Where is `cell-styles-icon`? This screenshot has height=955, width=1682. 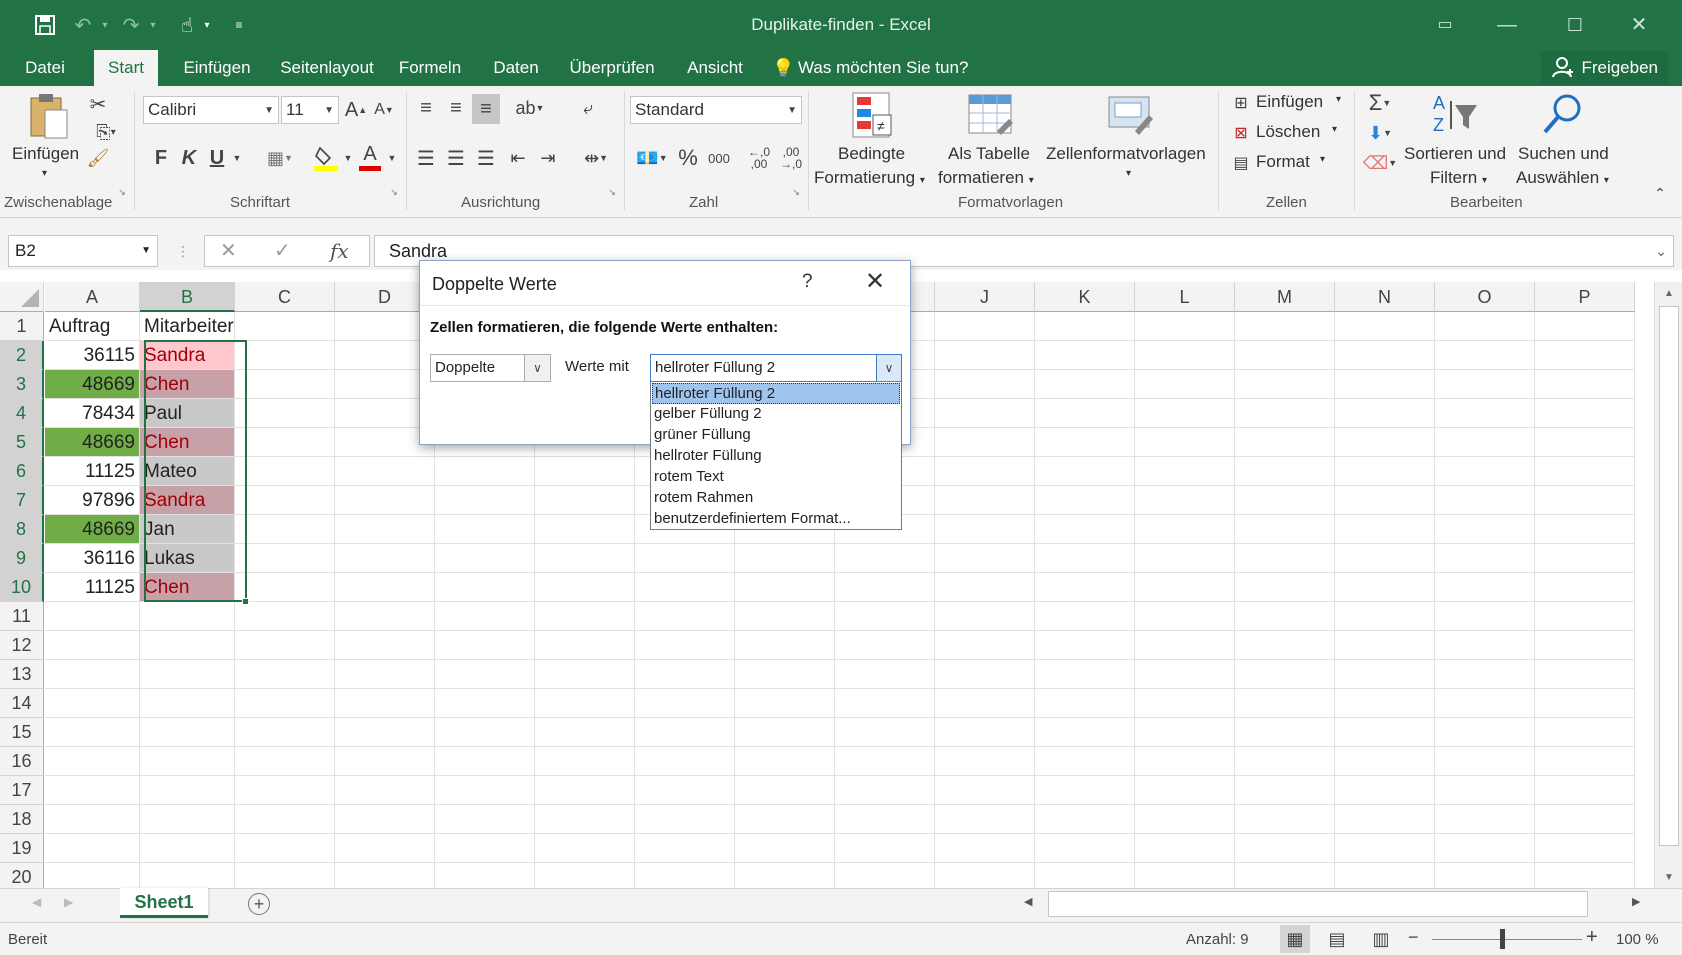
cell-styles-icon is located at coordinates (1131, 115).